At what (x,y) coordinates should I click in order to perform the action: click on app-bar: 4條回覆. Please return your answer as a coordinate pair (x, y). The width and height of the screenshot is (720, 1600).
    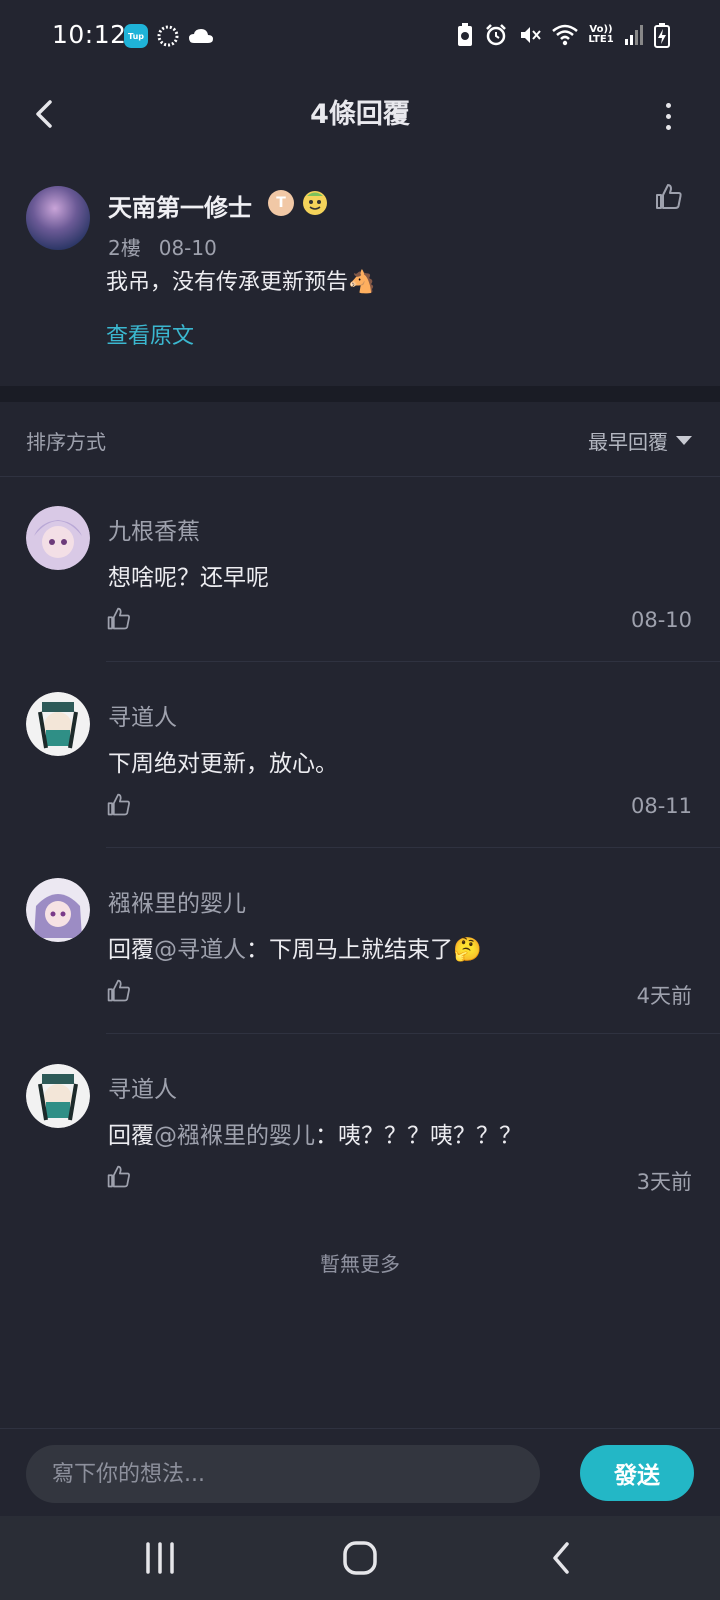
    Looking at the image, I should click on (360, 115).